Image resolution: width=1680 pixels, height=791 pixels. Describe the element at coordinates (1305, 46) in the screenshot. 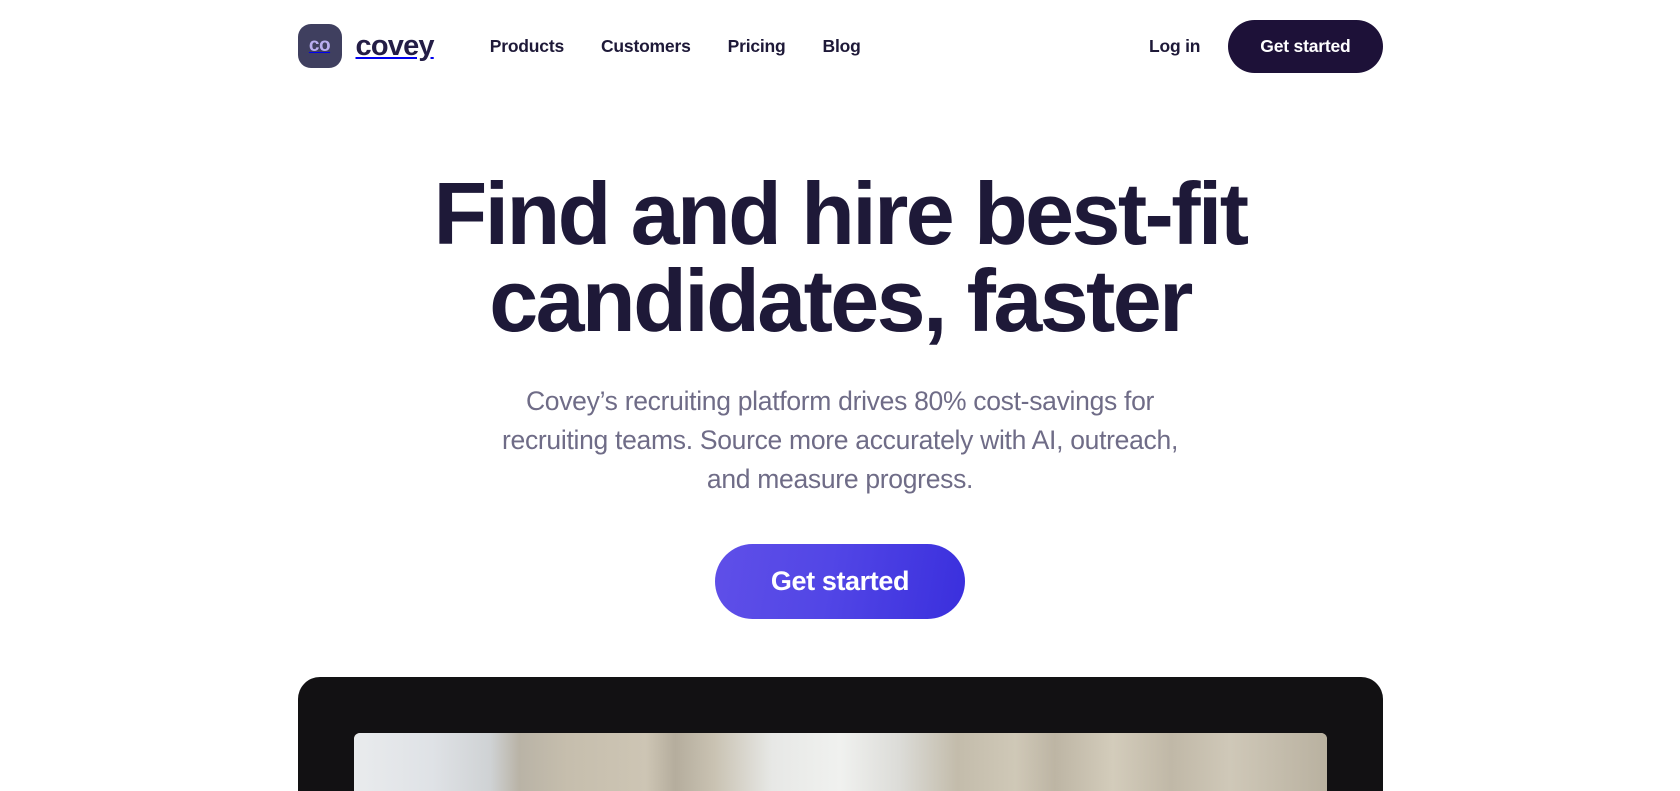

I see `header-get-started-button: Get started` at that location.